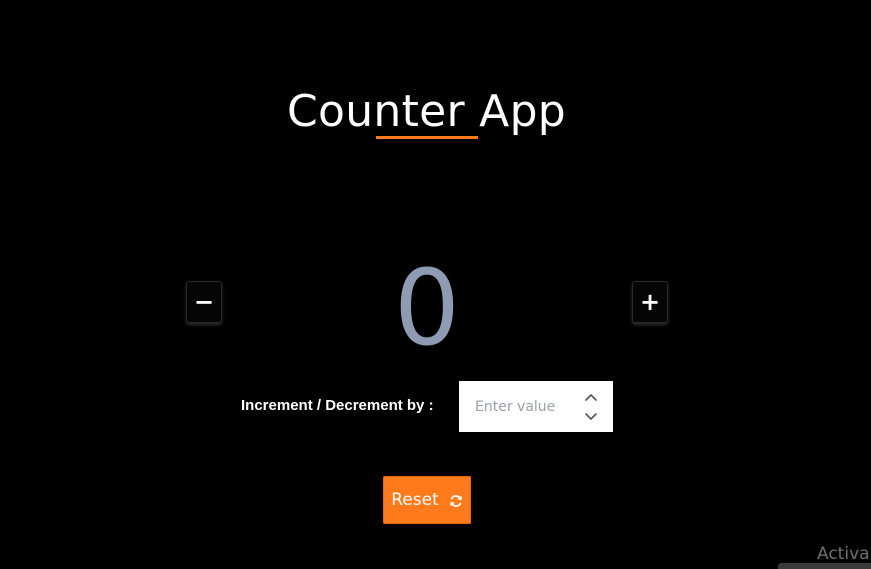 This screenshot has height=569, width=871. I want to click on title-underline, so click(427, 137).